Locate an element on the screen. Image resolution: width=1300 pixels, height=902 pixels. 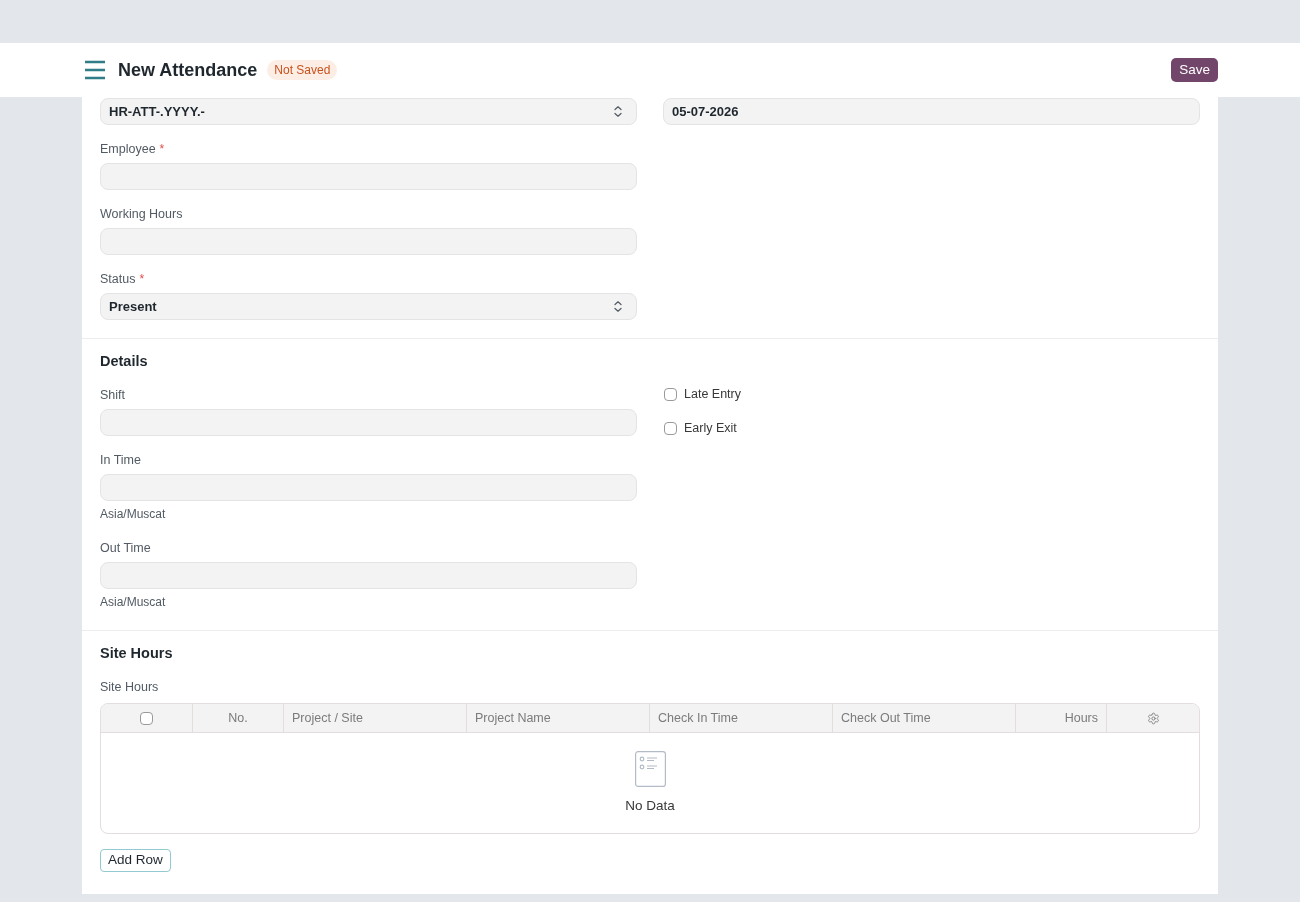
add-row-button: Add Row is located at coordinates (135, 860).